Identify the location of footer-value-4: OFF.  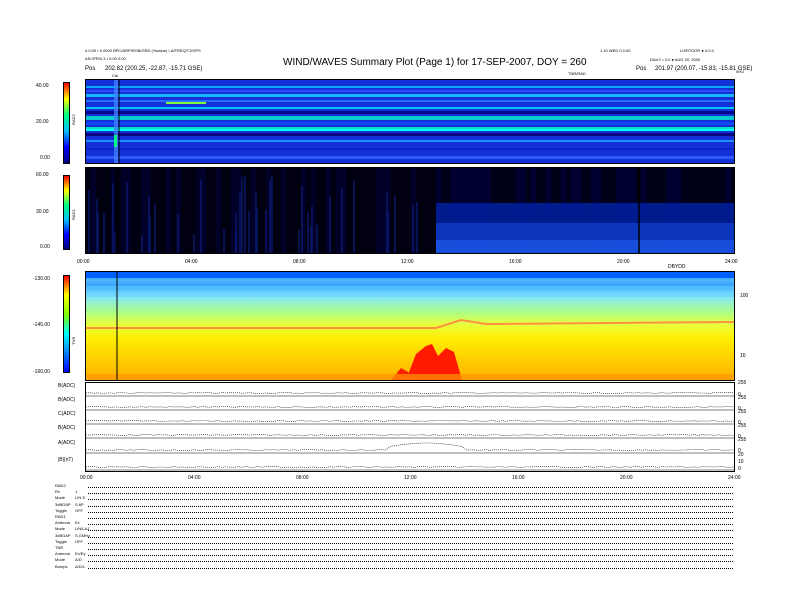
(79, 510).